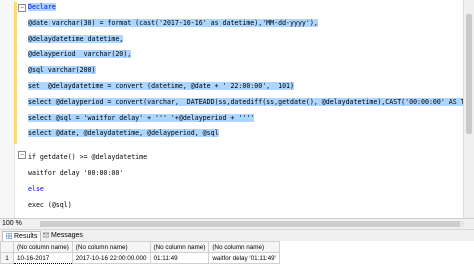  Describe the element at coordinates (252, 224) in the screenshot. I see `horizontal-scrollbar` at that location.